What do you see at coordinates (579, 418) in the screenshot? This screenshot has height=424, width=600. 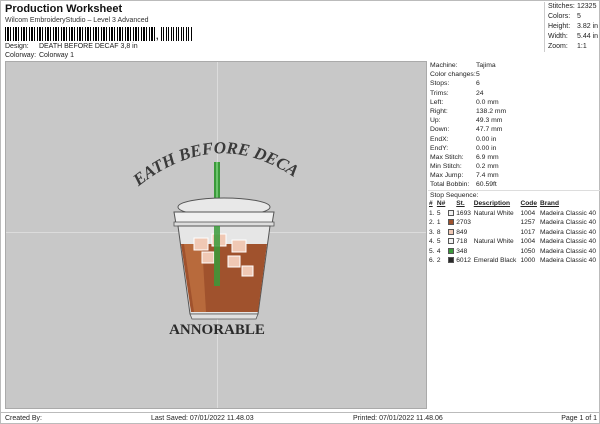 I see `page-number: Page 1 of 1` at bounding box center [579, 418].